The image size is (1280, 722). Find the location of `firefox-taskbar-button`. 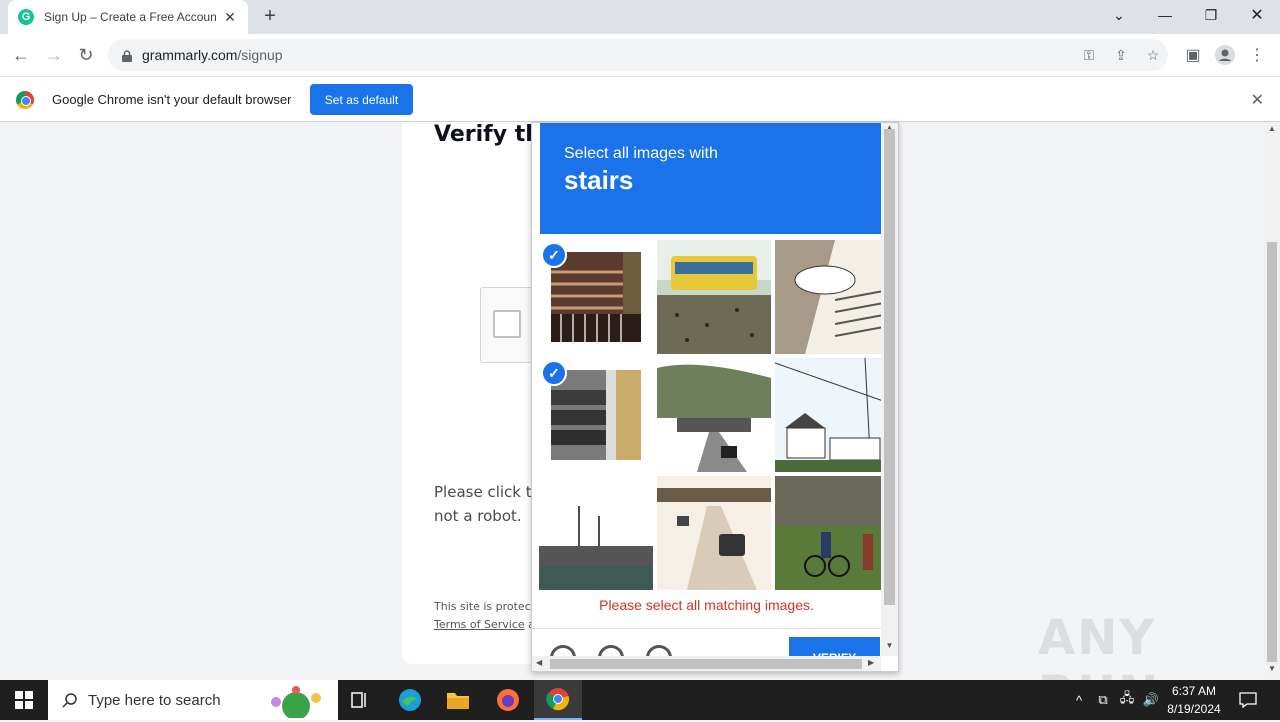

firefox-taskbar-button is located at coordinates (508, 700).